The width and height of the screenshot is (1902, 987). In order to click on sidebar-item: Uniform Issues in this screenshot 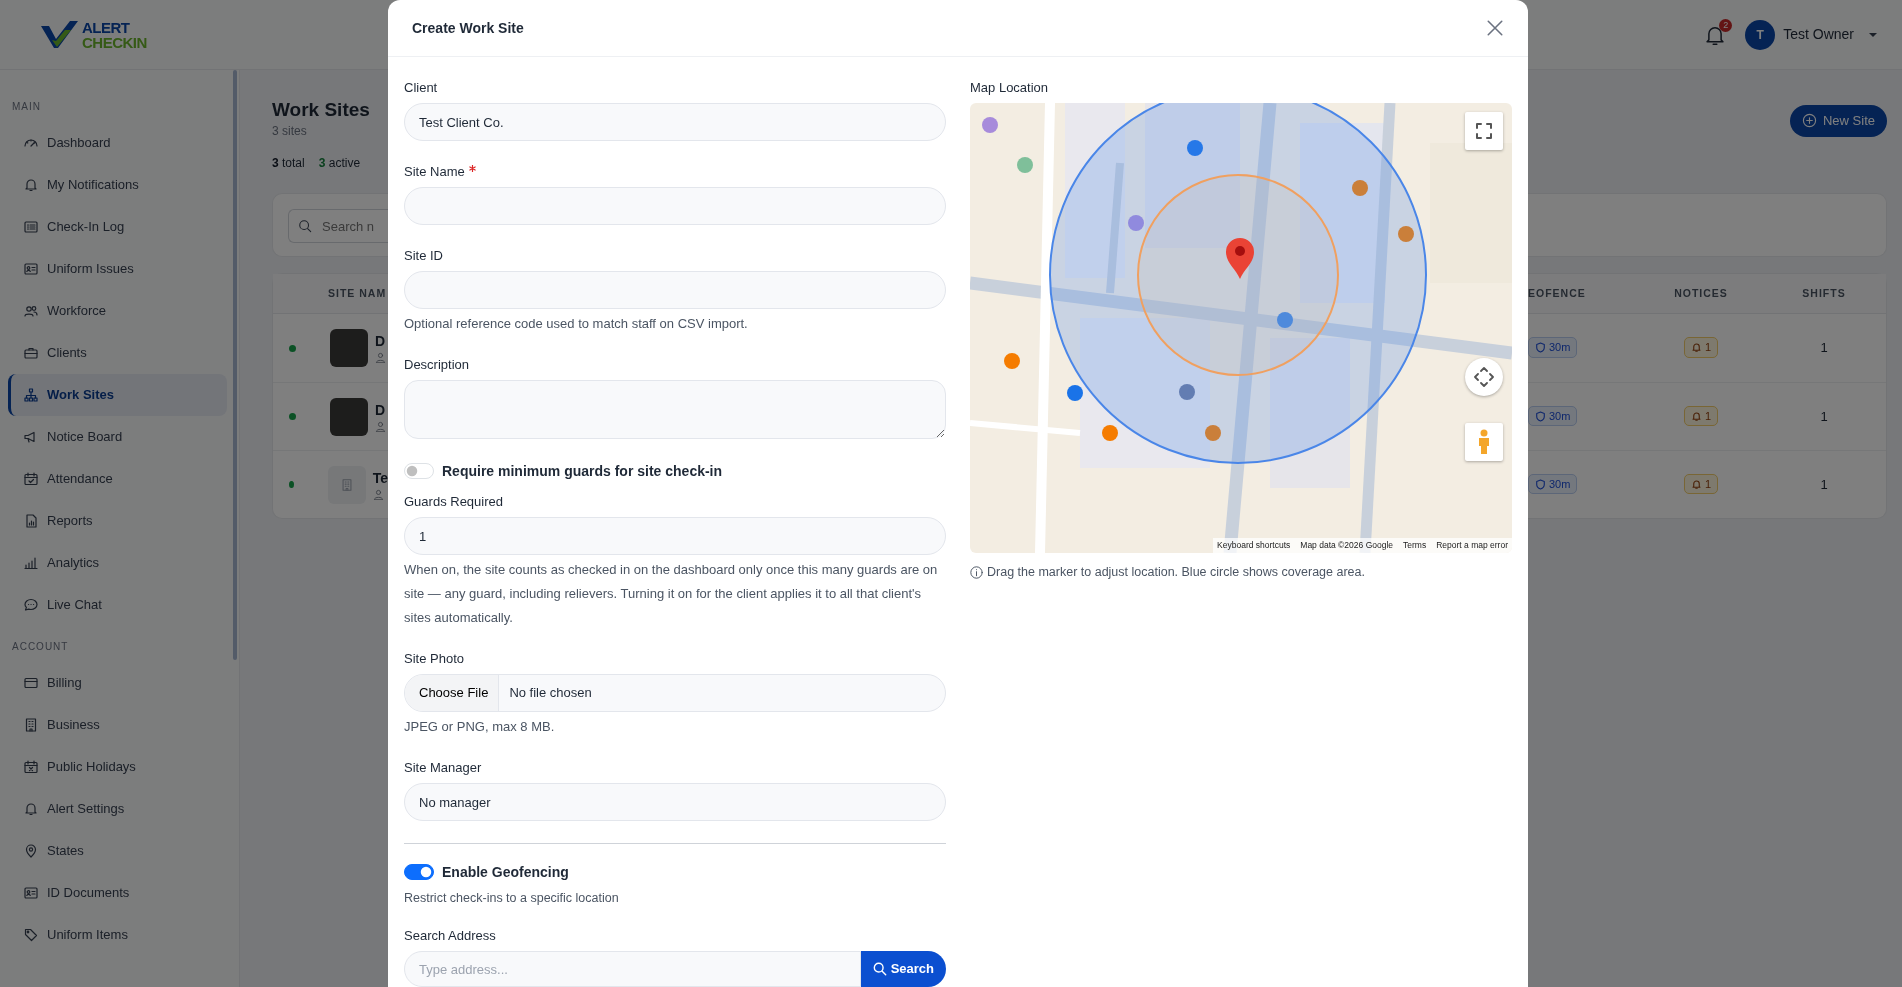, I will do `click(117, 269)`.